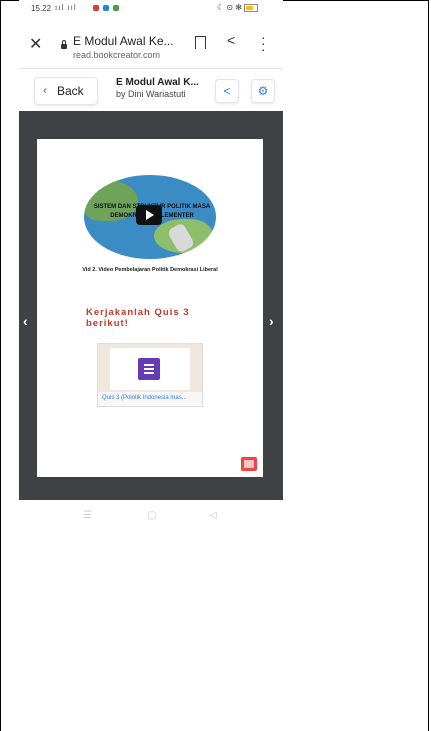 This screenshot has height=731, width=431. What do you see at coordinates (230, 7) in the screenshot?
I see `status-icons: ☾ ⊙ ✻` at bounding box center [230, 7].